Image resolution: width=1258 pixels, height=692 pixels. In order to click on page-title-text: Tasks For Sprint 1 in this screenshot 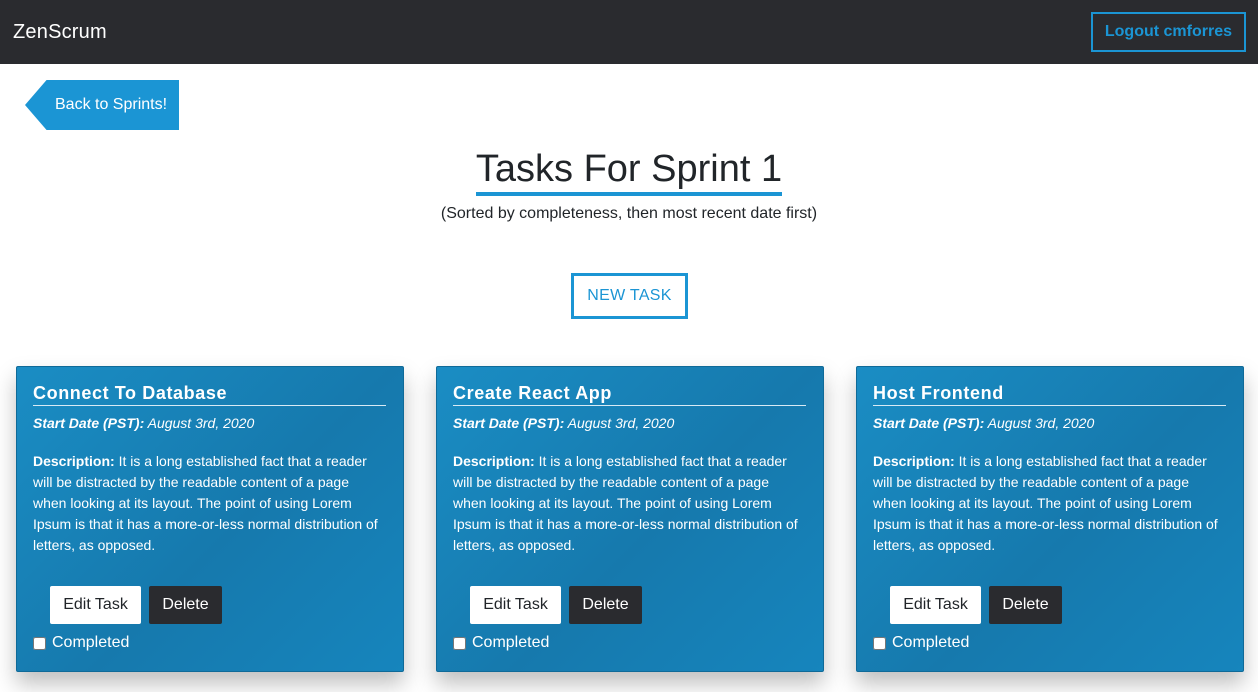, I will do `click(629, 171)`.